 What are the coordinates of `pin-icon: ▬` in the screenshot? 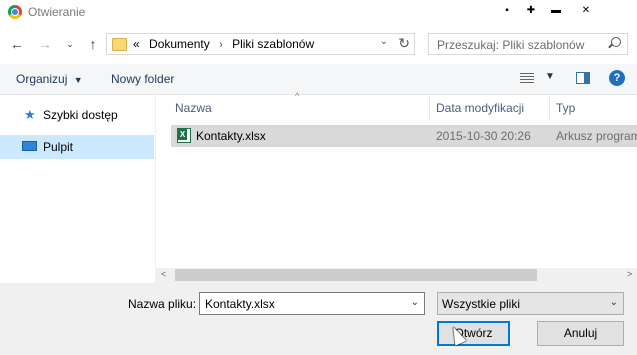 It's located at (556, 11).